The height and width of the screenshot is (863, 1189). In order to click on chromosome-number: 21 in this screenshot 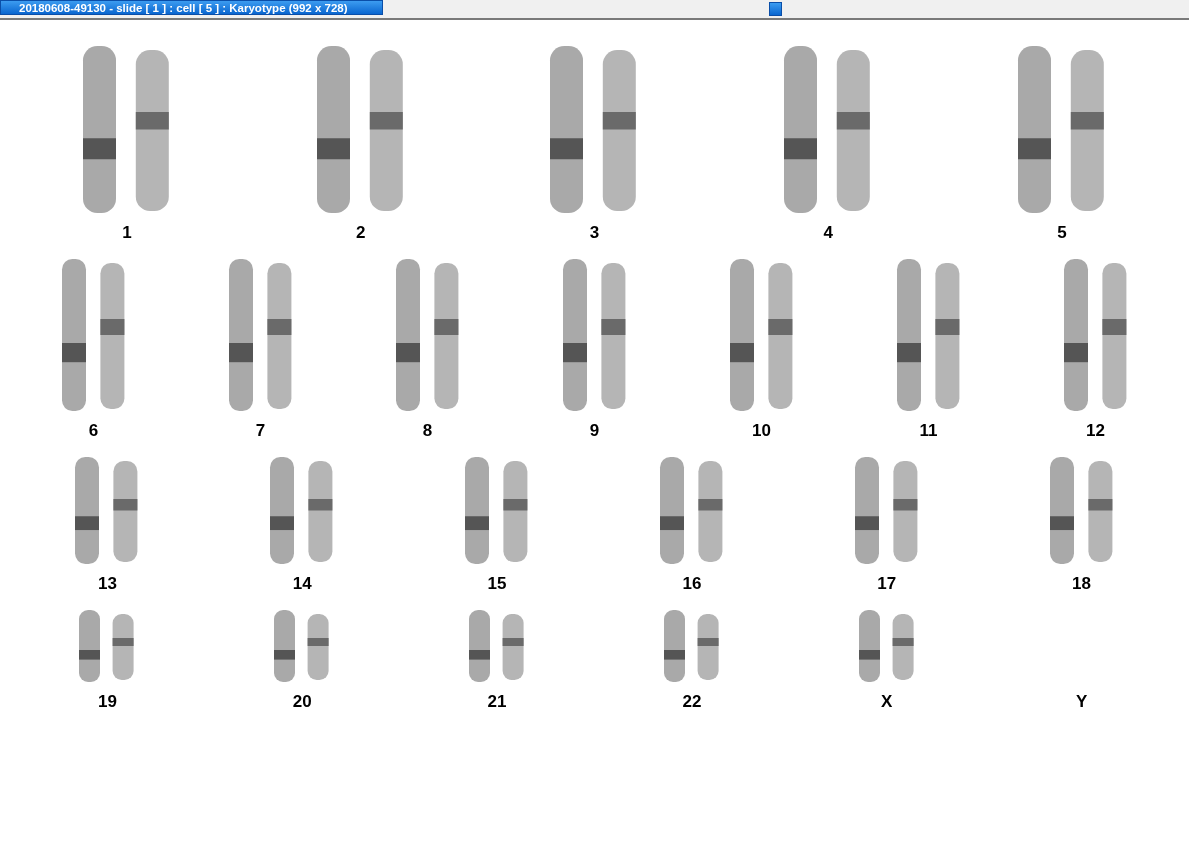, I will do `click(497, 702)`.